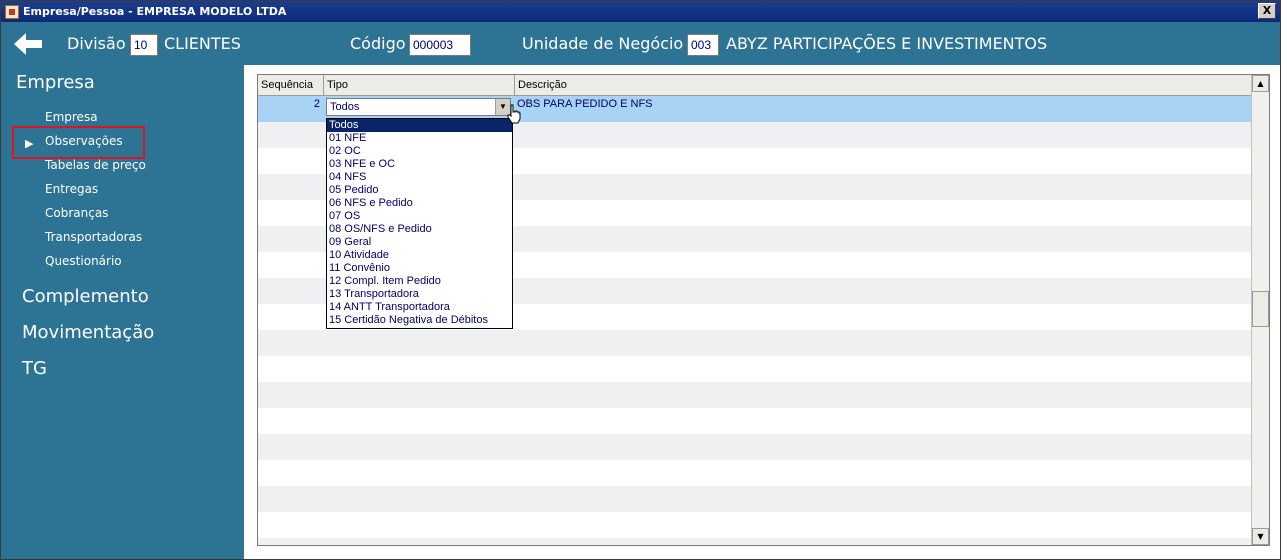  What do you see at coordinates (419, 177) in the screenshot?
I see `dropdown-option: 04 NFS` at bounding box center [419, 177].